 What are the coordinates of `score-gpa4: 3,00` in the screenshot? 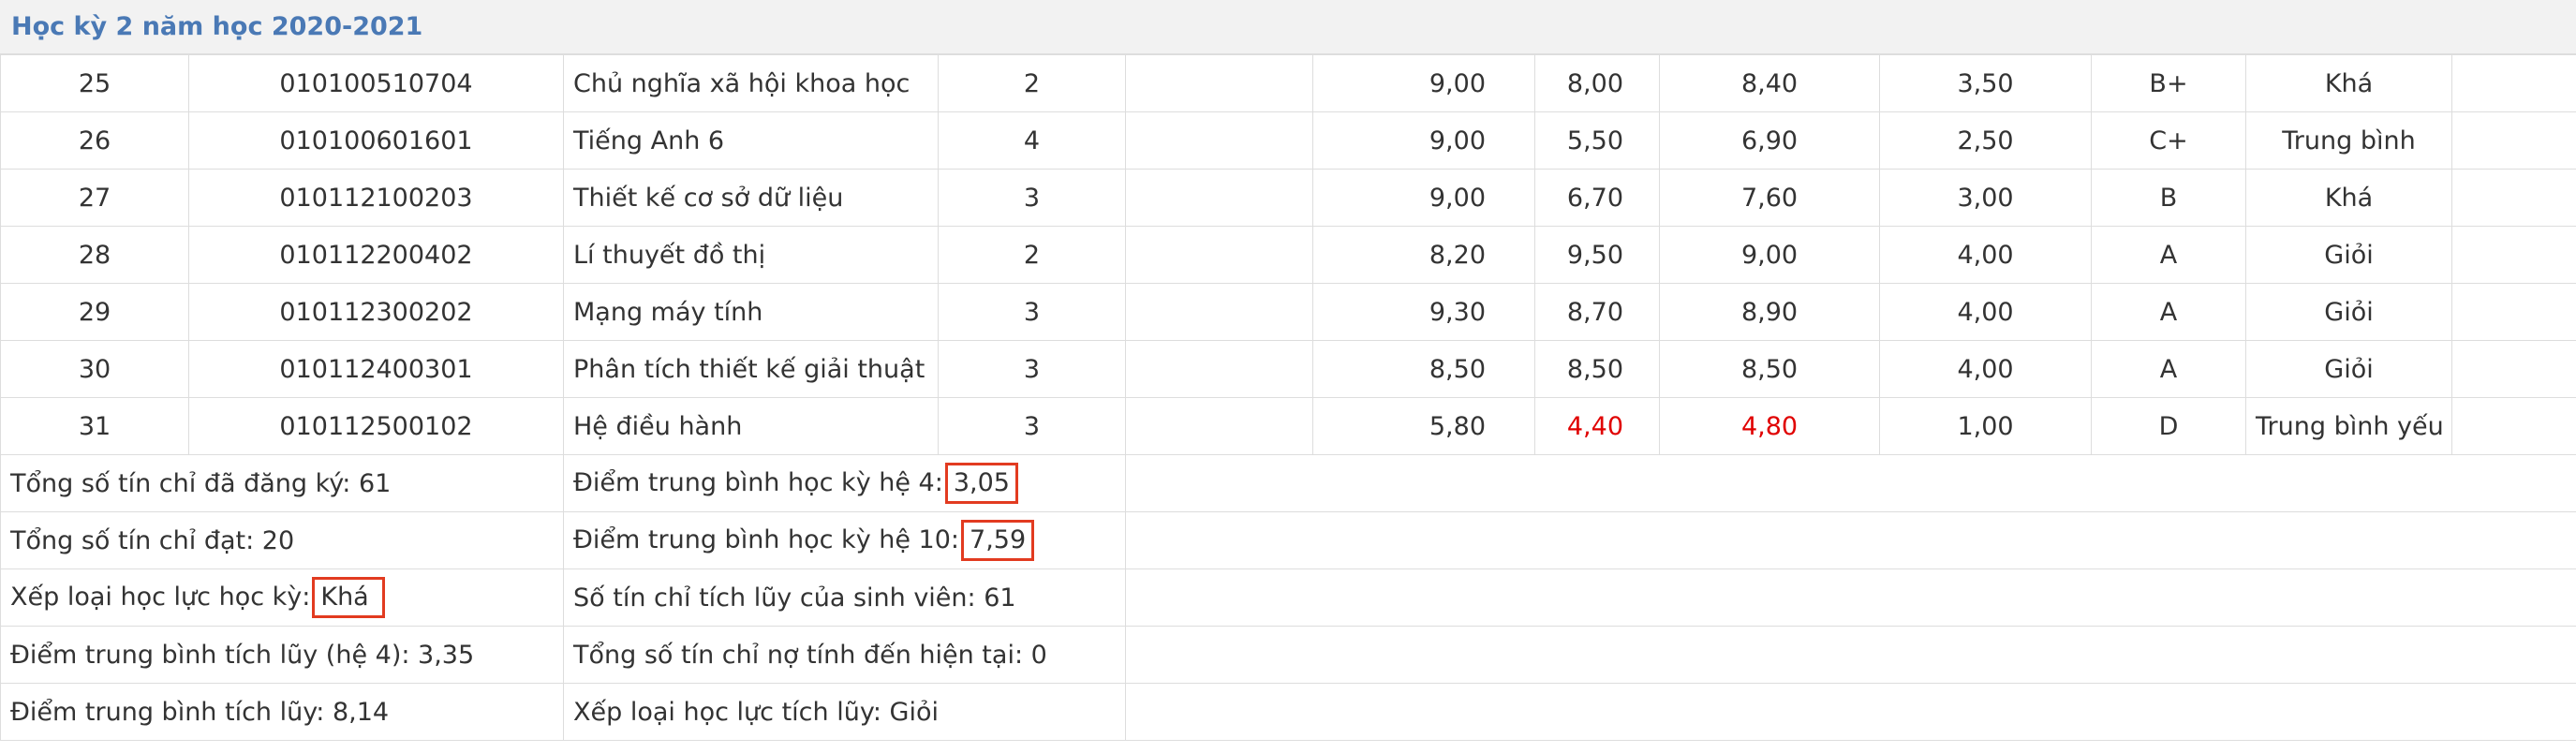 It's located at (1985, 198).